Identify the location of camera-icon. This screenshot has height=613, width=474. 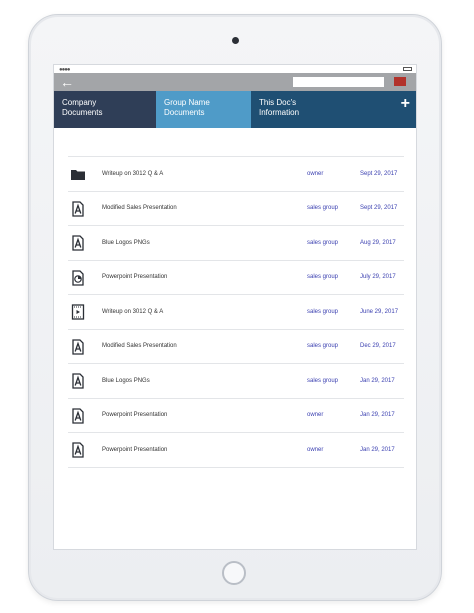
(235, 40).